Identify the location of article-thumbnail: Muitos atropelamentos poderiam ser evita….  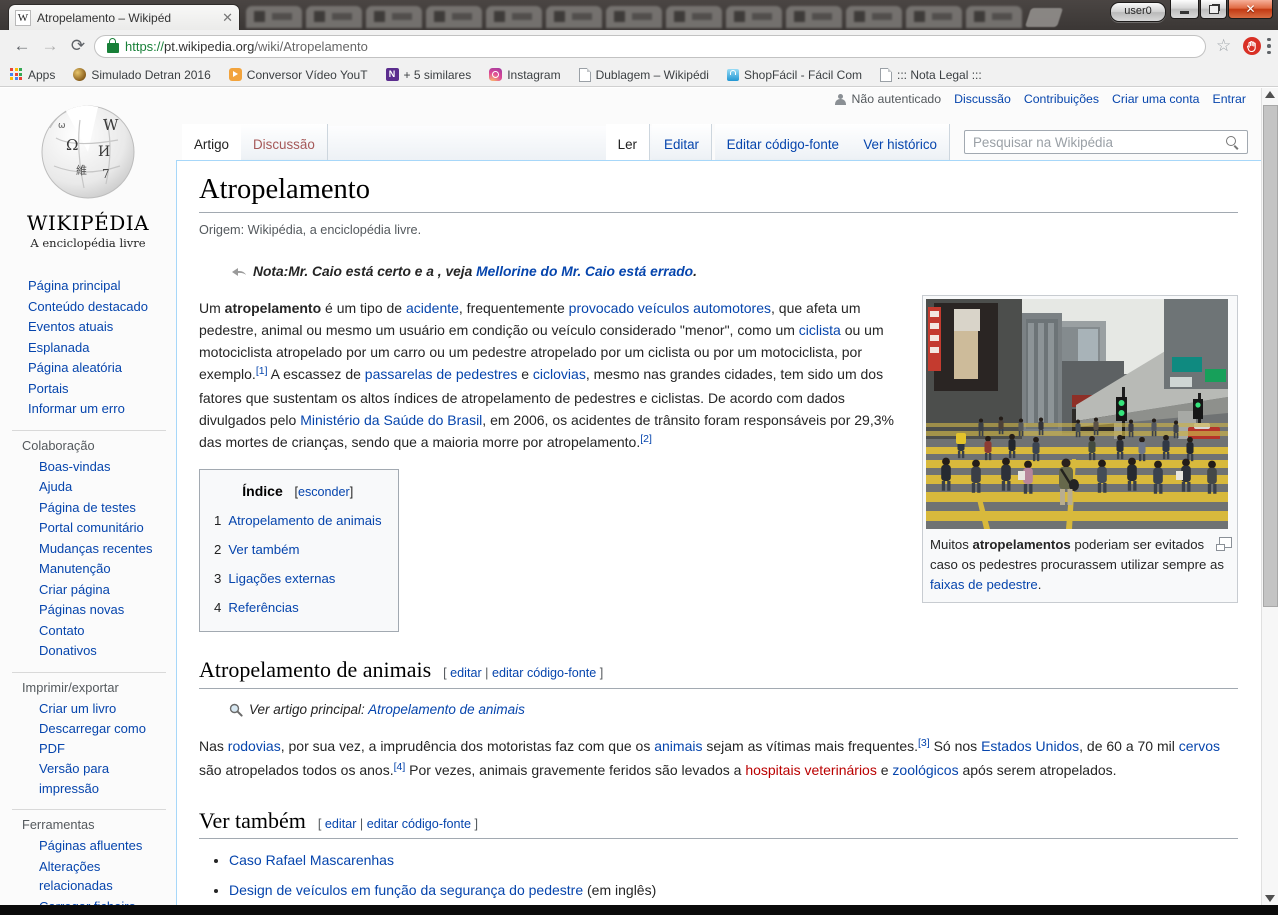
(1080, 449).